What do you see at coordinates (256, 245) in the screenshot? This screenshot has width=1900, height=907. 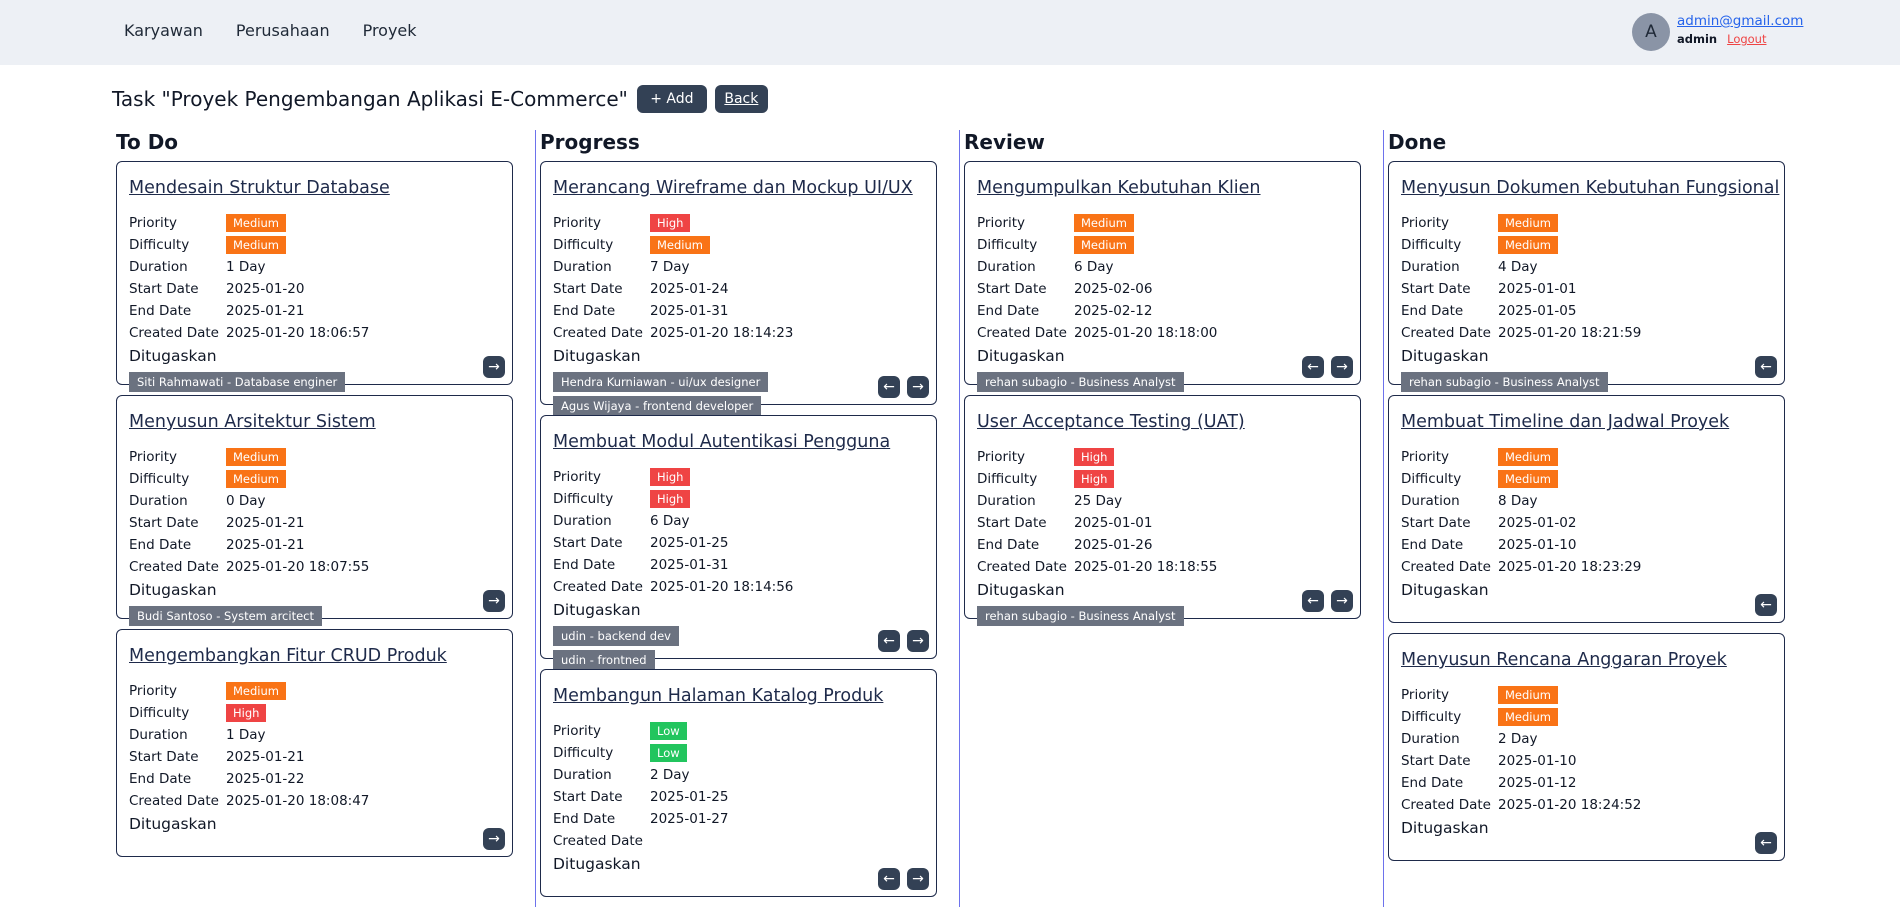 I see `difficulty-badge: Medium` at bounding box center [256, 245].